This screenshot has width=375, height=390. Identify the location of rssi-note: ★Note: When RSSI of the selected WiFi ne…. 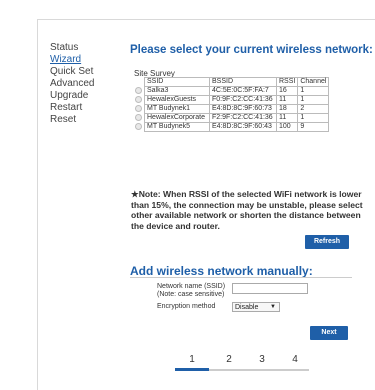
(247, 210).